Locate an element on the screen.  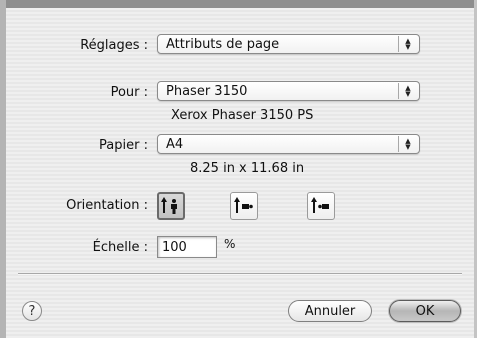
landscape-right-icon is located at coordinates (320, 205).